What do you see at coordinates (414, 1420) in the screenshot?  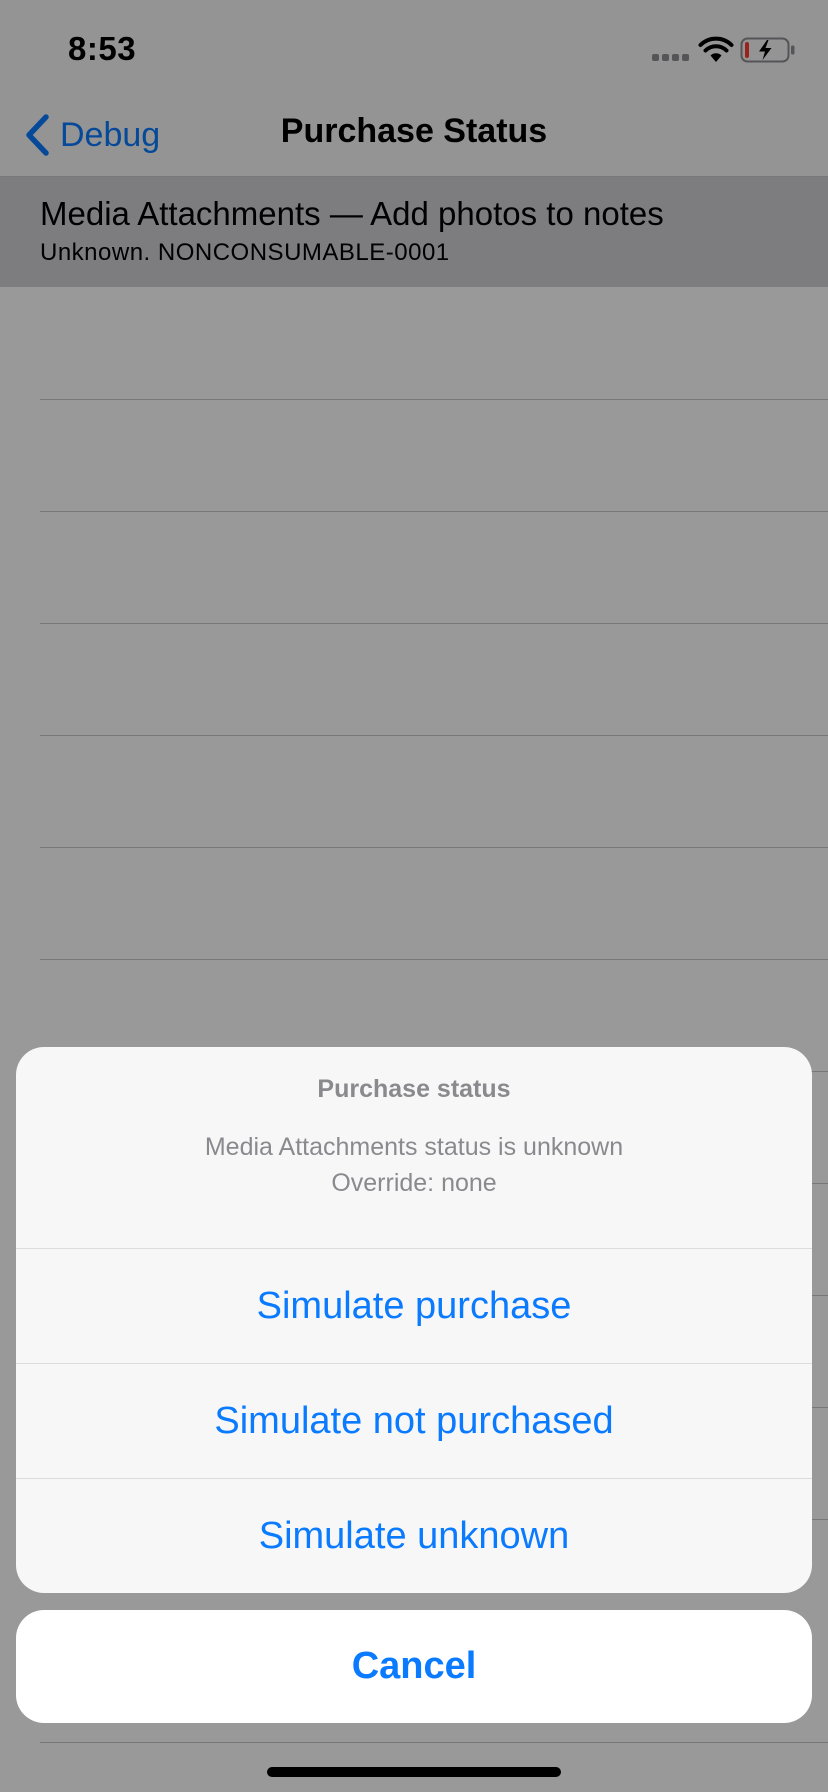 I see `simulate-not-purchased-button: Simulate not purchased` at bounding box center [414, 1420].